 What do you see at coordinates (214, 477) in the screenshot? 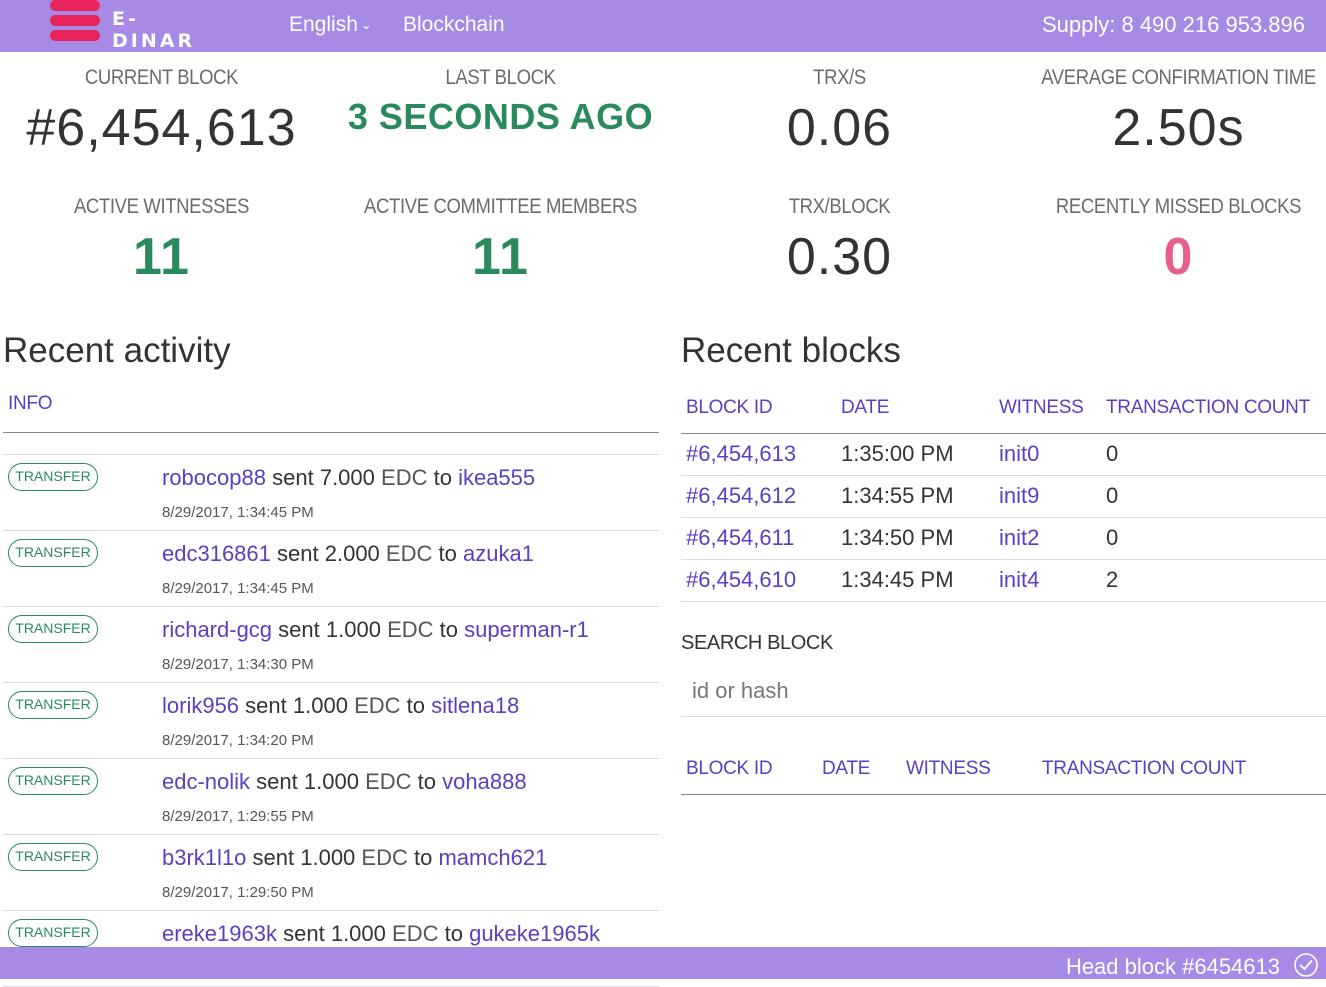
I see `sender-account-link: robocop88` at bounding box center [214, 477].